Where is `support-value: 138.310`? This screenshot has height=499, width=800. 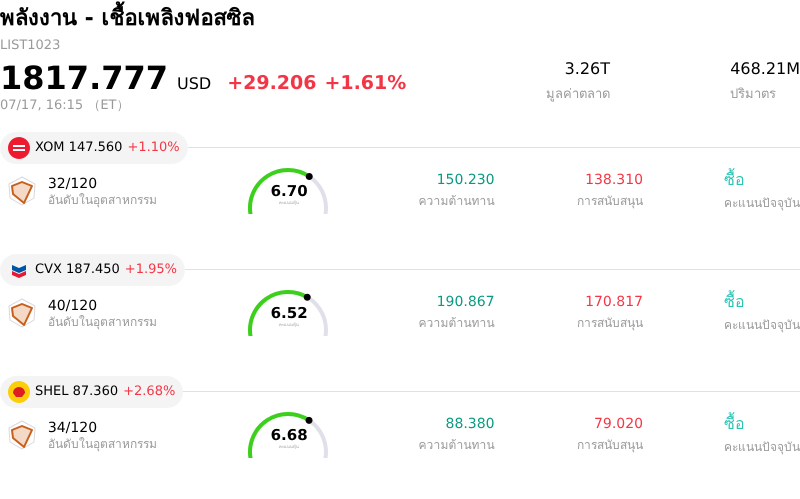 support-value: 138.310 is located at coordinates (614, 180).